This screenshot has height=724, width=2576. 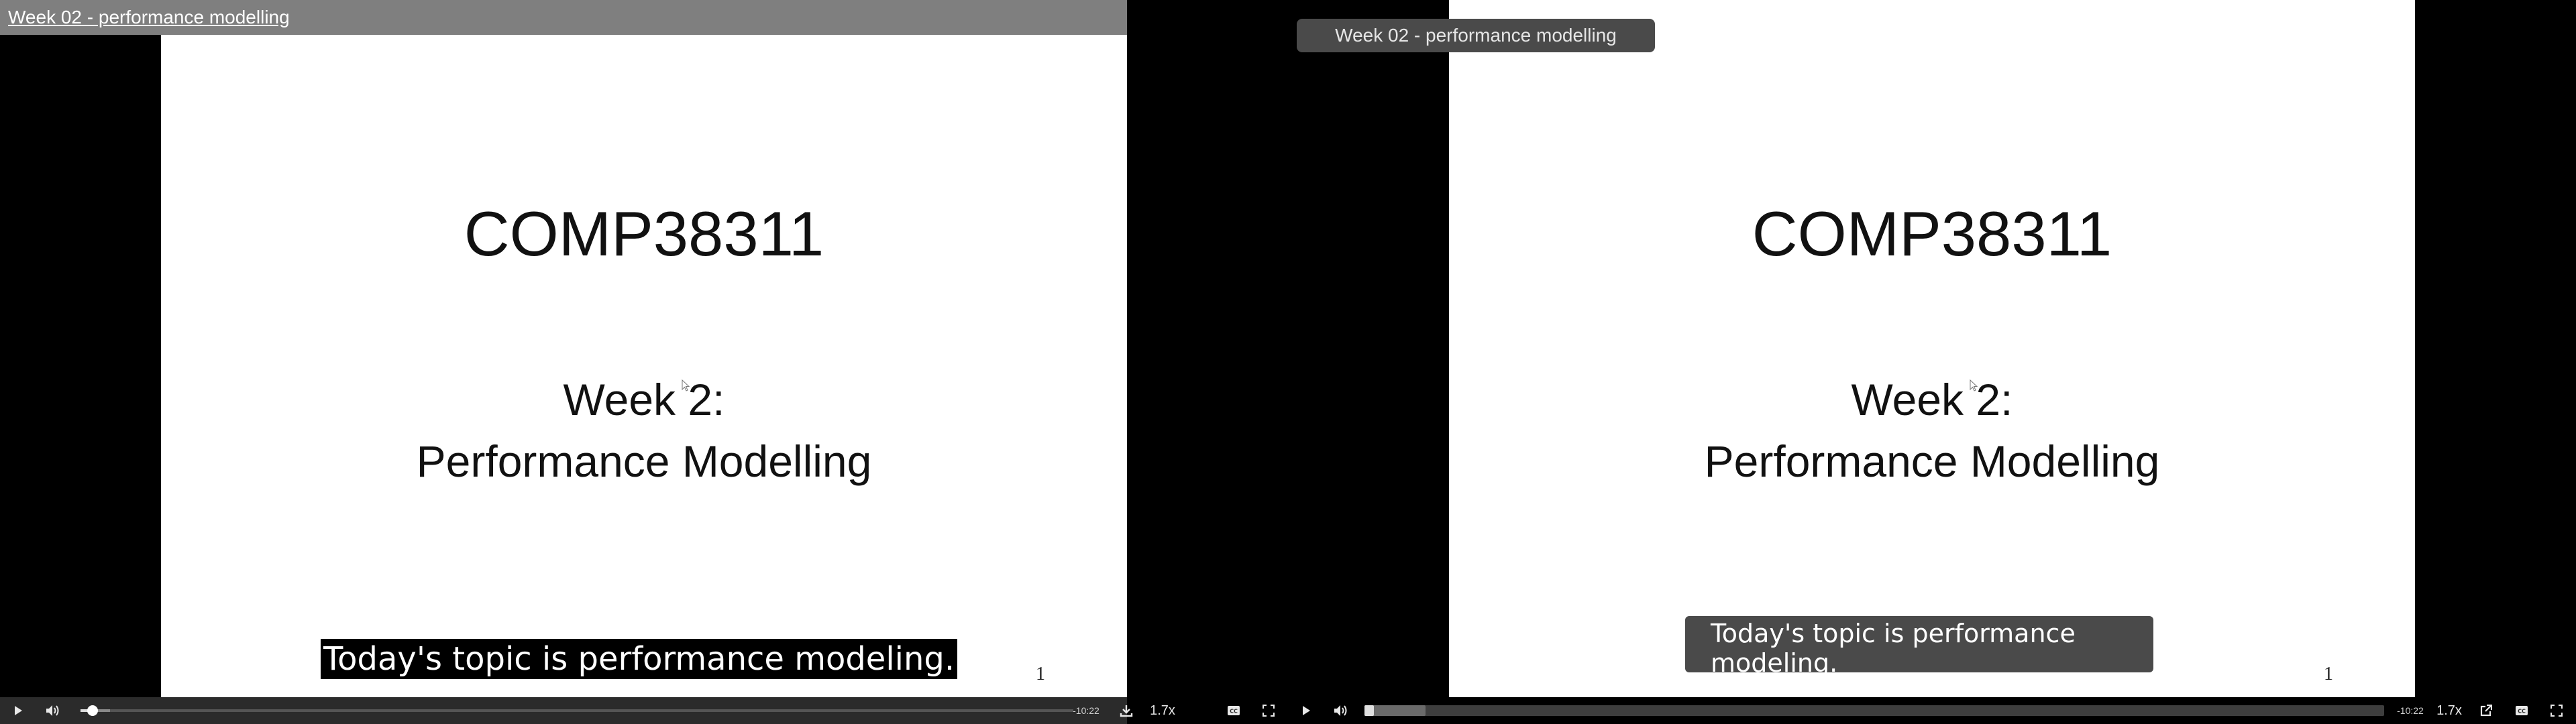 I want to click on popout-icon, so click(x=2486, y=711).